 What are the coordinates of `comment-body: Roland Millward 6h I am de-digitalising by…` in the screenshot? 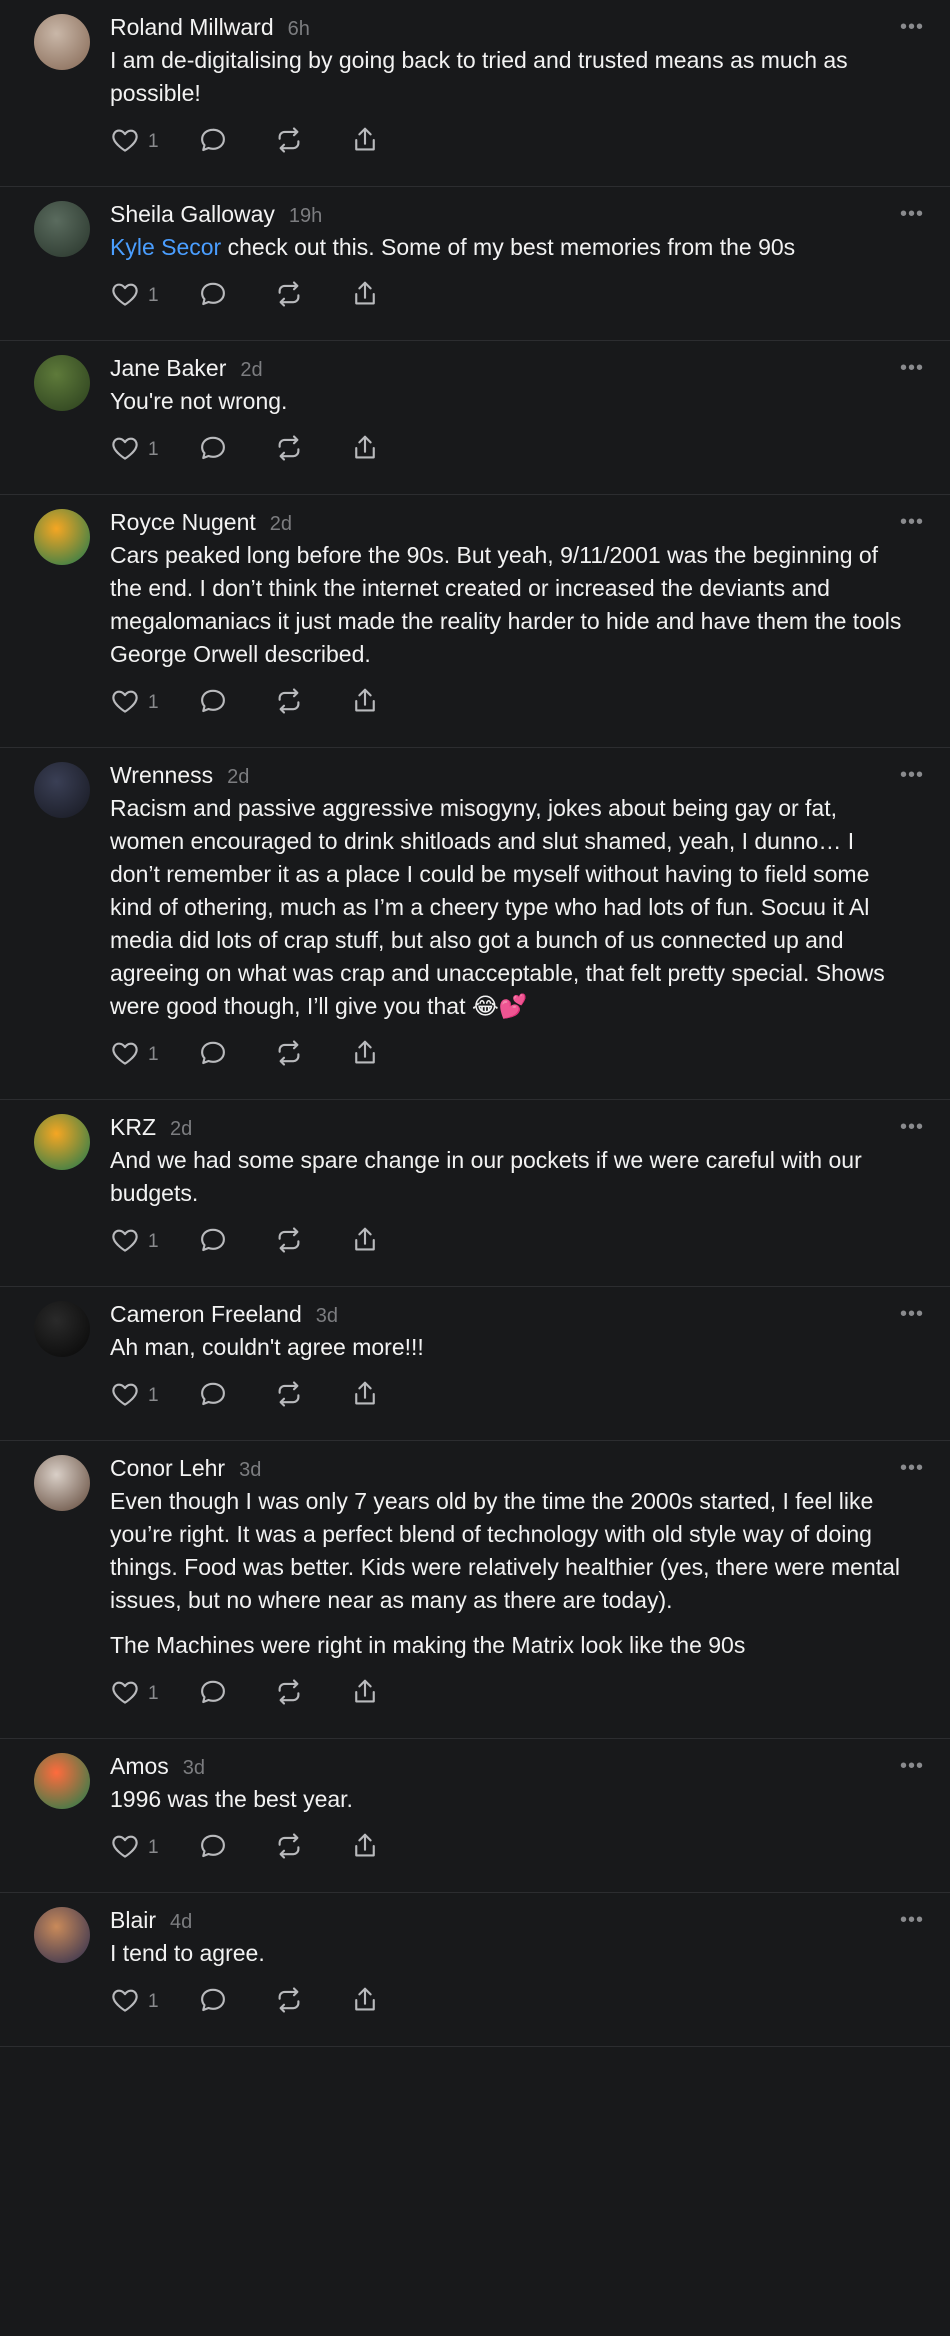 It's located at (513, 100).